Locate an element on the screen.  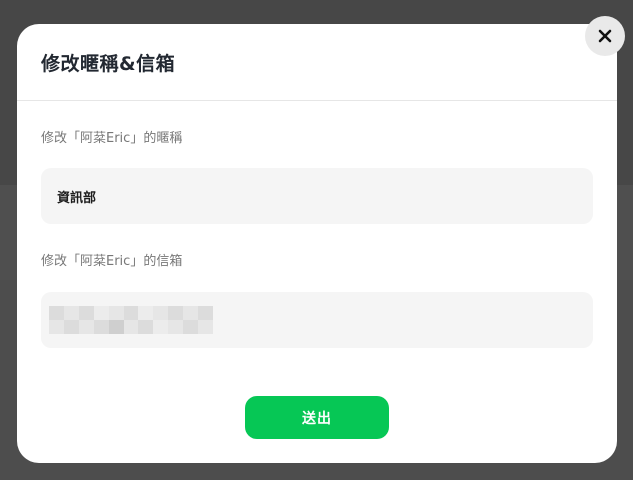
email-field is located at coordinates (317, 320).